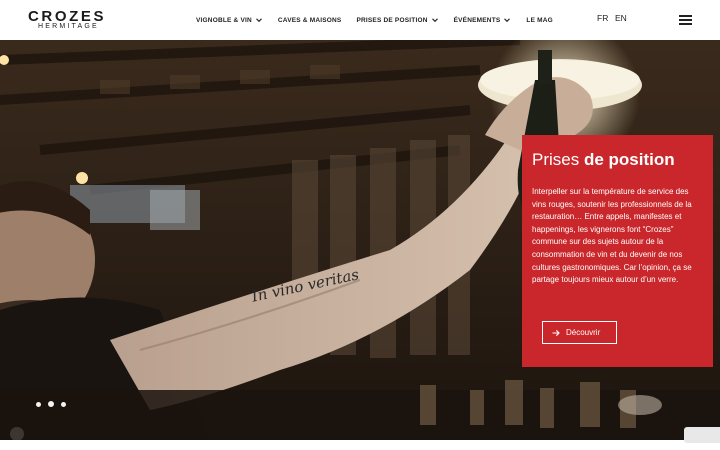  I want to click on nav-item-evenements: ÉVÉNEMENTS, so click(483, 20).